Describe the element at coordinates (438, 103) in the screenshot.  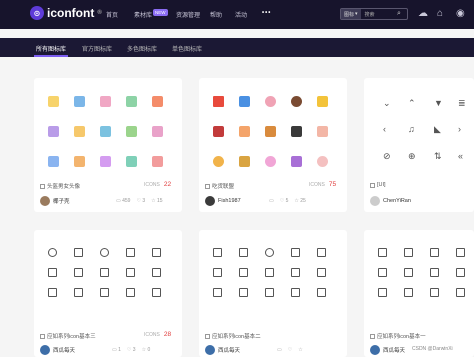
I see `caret-down-icon: ▼` at that location.